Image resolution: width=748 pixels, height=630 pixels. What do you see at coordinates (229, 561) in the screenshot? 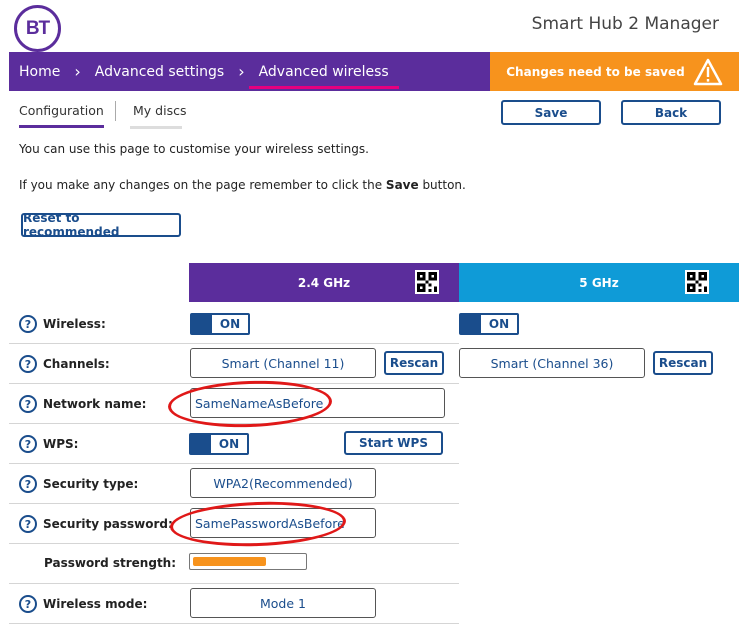
I see `password-strength-fill` at bounding box center [229, 561].